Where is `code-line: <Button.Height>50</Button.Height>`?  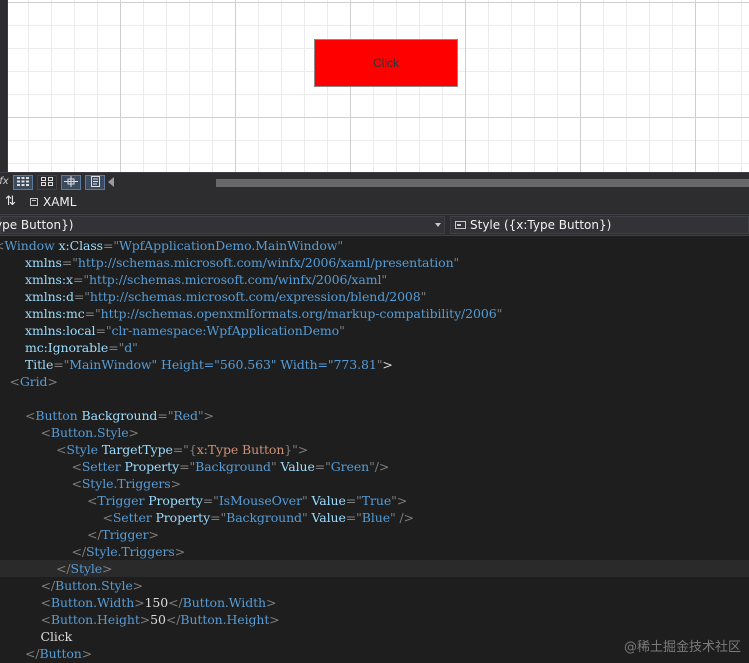
code-line: <Button.Height>50</Button.Height> is located at coordinates (374, 619).